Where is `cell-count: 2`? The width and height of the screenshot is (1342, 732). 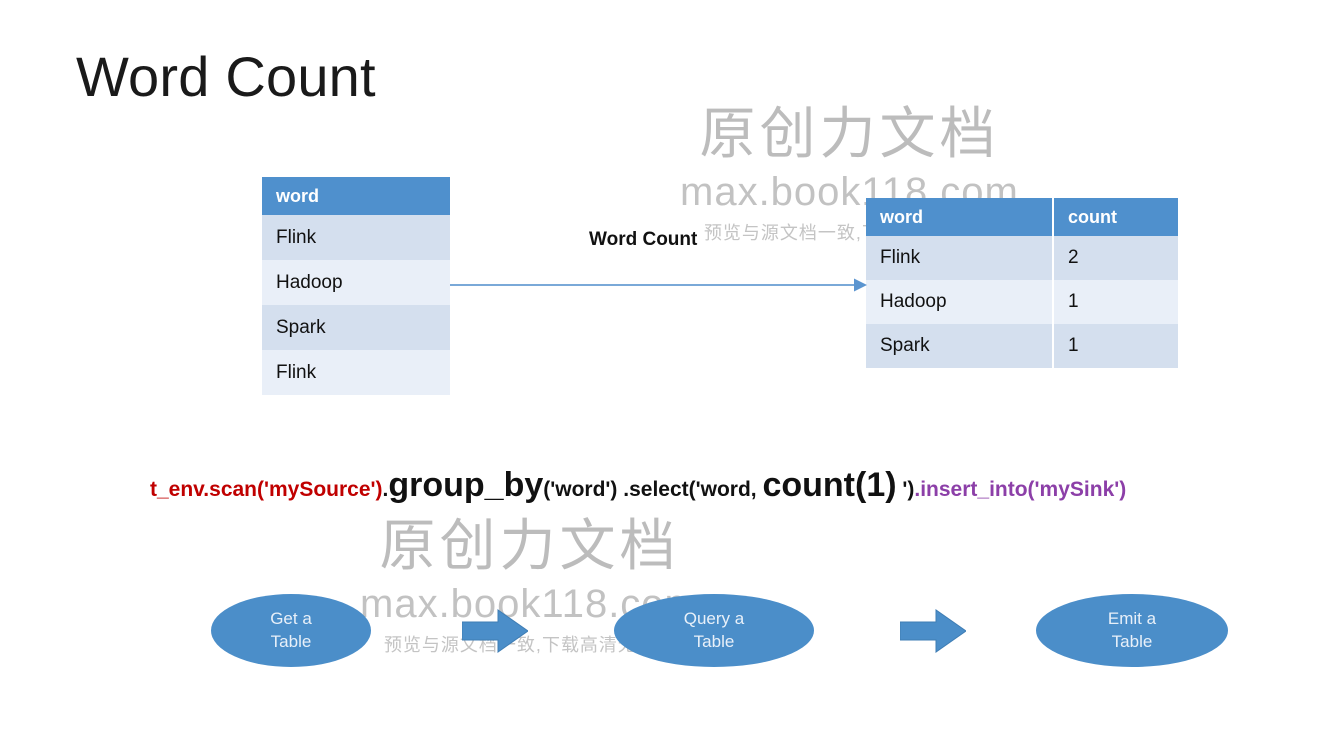 cell-count: 2 is located at coordinates (1115, 258).